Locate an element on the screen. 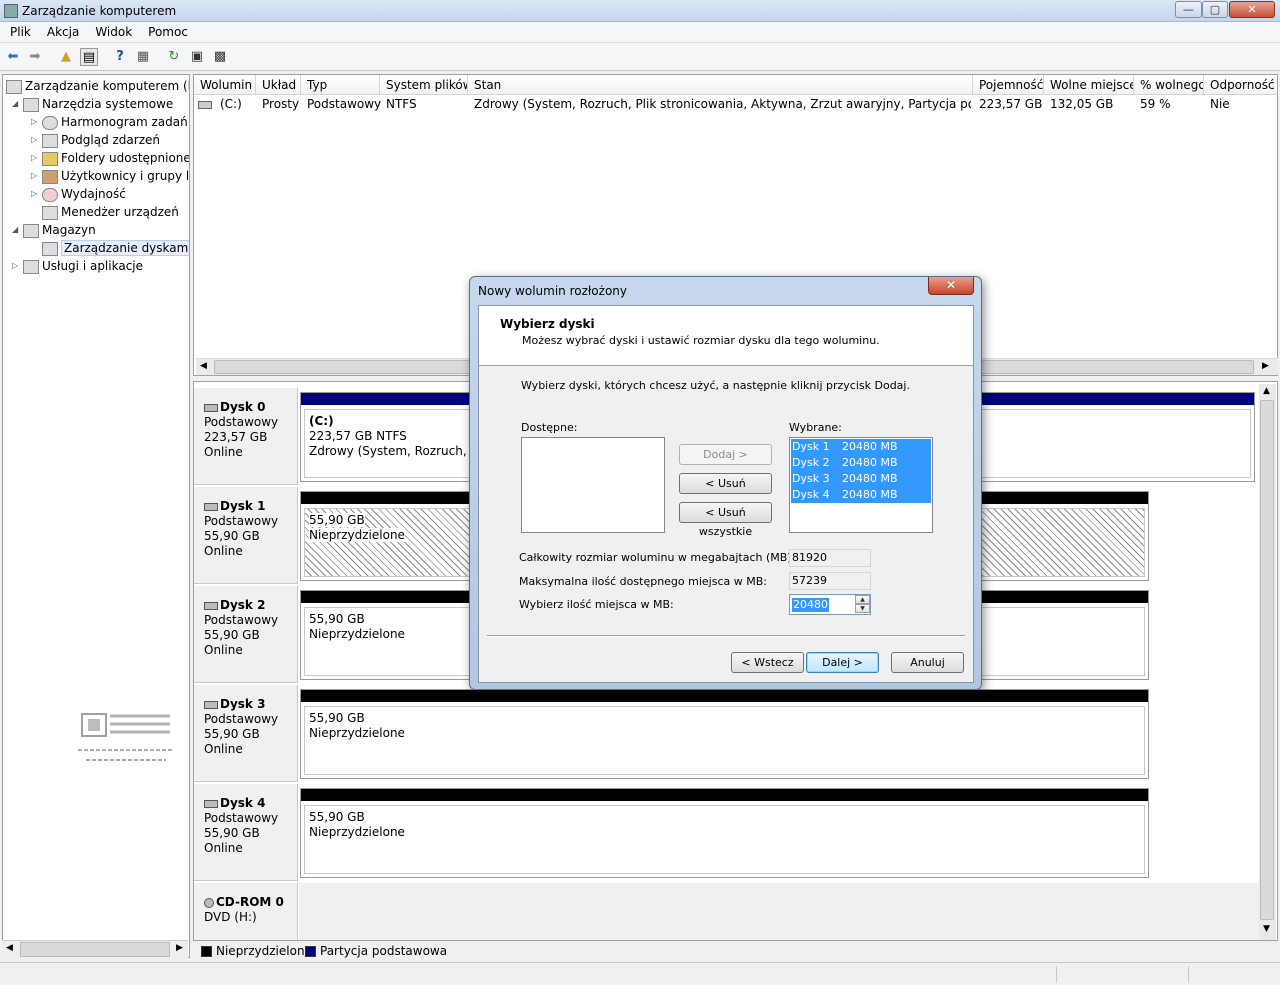 Image resolution: width=1280 pixels, height=985 pixels. legend: Nieprzydzielone Partycja podstawowa is located at coordinates (735, 950).